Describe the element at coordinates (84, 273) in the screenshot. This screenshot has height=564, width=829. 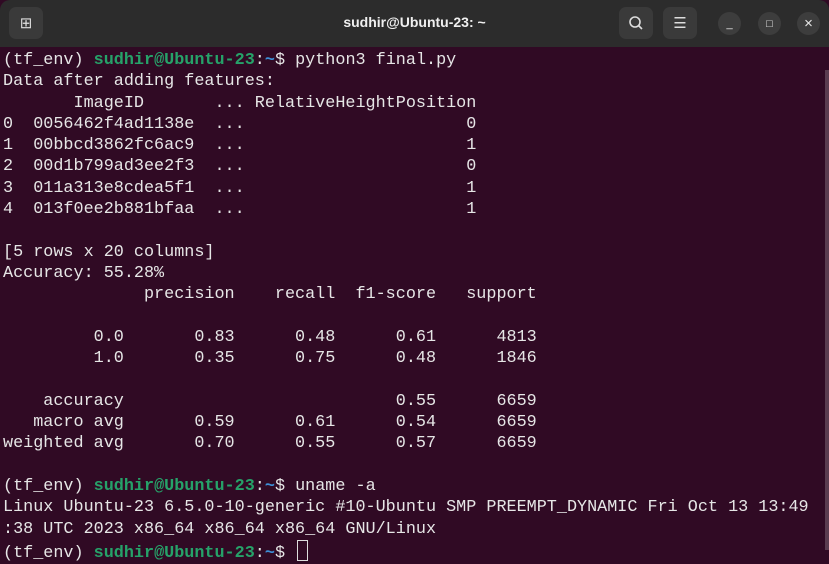
I see `output-line: Accuracy: 55.28%` at that location.